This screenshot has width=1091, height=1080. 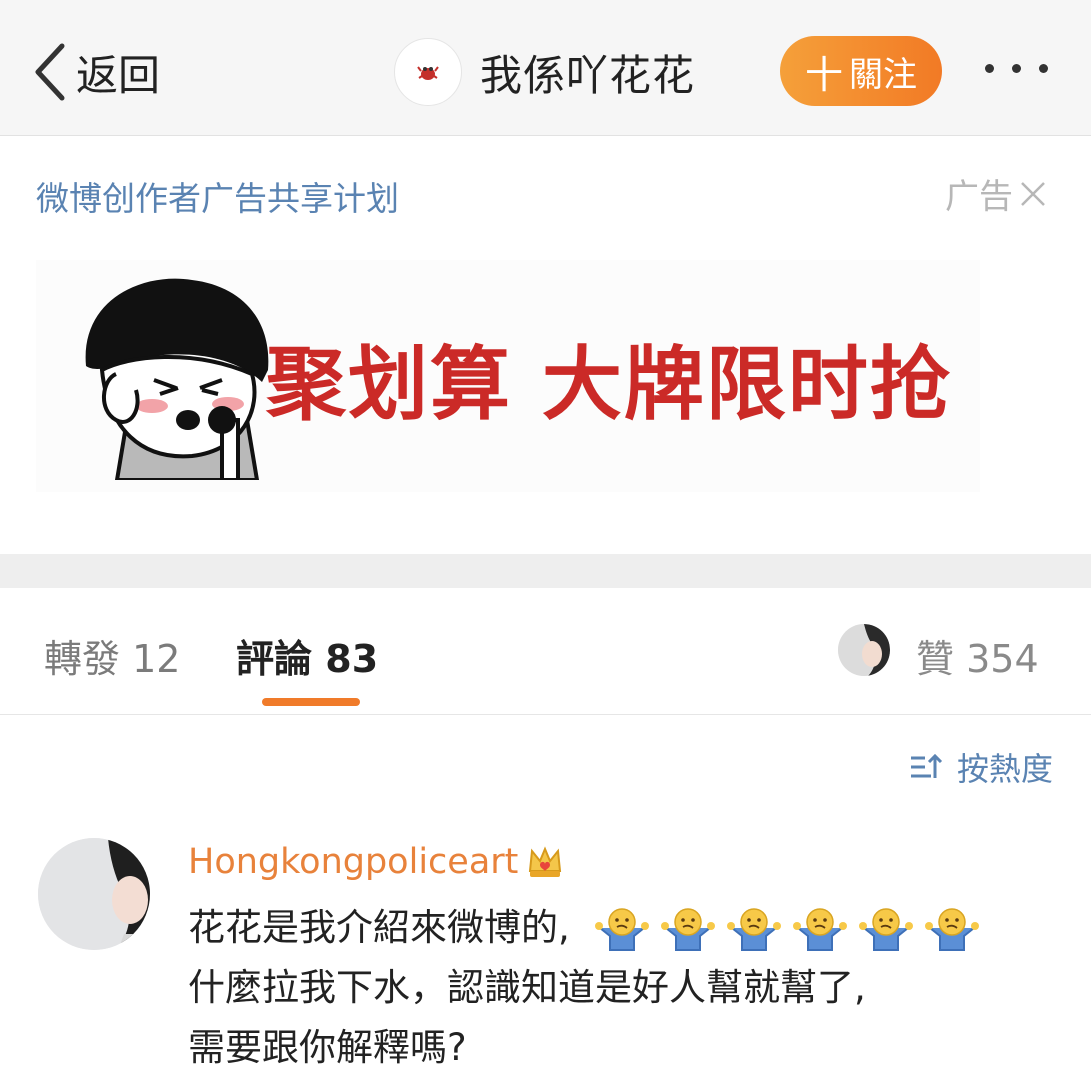 What do you see at coordinates (935, 659) in the screenshot?
I see `like-label: 贊` at bounding box center [935, 659].